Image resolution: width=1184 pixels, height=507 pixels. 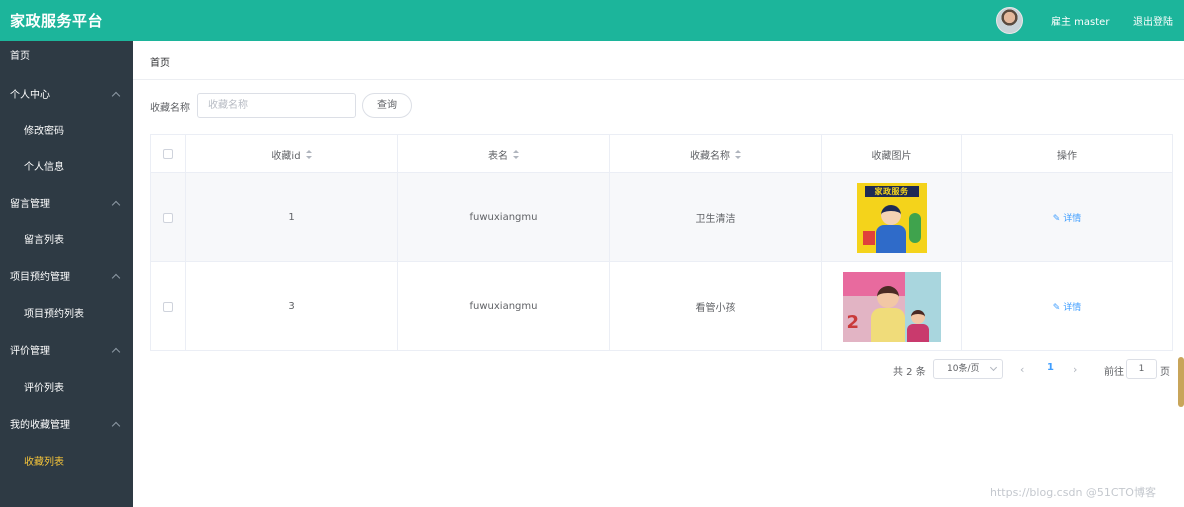 I want to click on sidebar-item-home: 首页, so click(x=66, y=57).